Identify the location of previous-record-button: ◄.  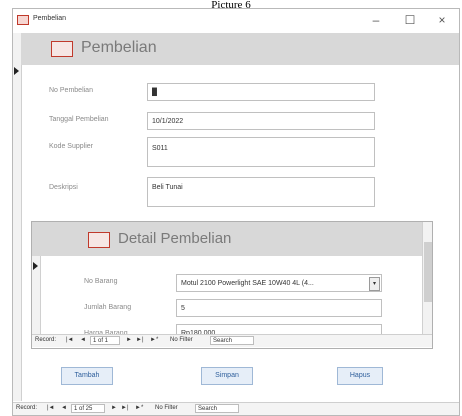
(64, 408).